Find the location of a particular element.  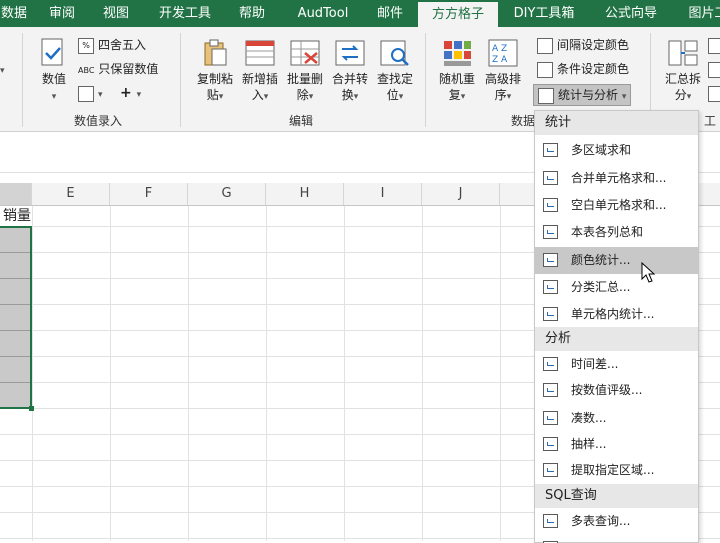

tab-developer: 开发工具 is located at coordinates (185, 13).